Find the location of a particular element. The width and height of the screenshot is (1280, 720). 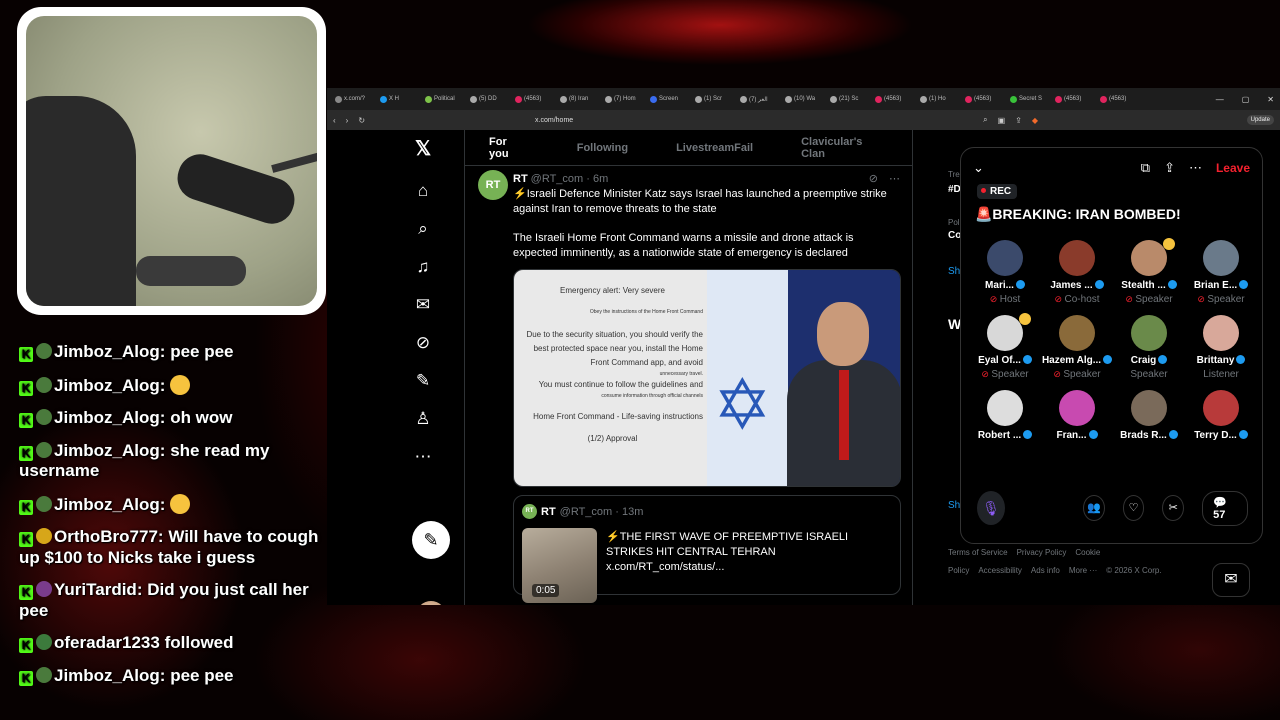

search-icon: ⌕ is located at coordinates (423, 229).